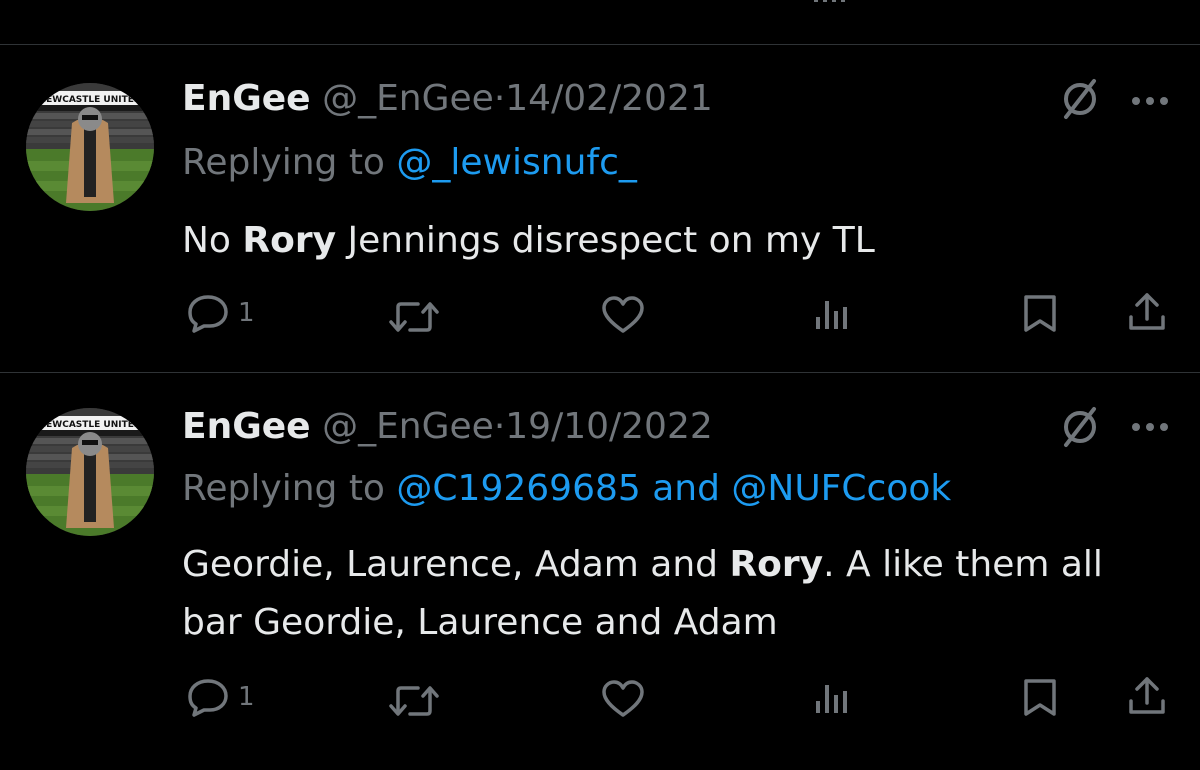 This screenshot has width=1200, height=770. I want to click on tweet-text: No Rory Jennings disrespect on my TL, so click(677, 241).